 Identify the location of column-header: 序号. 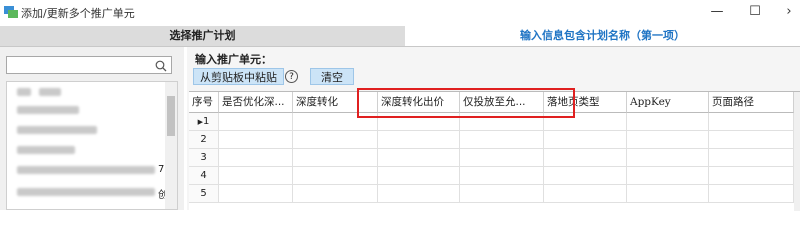
(204, 102).